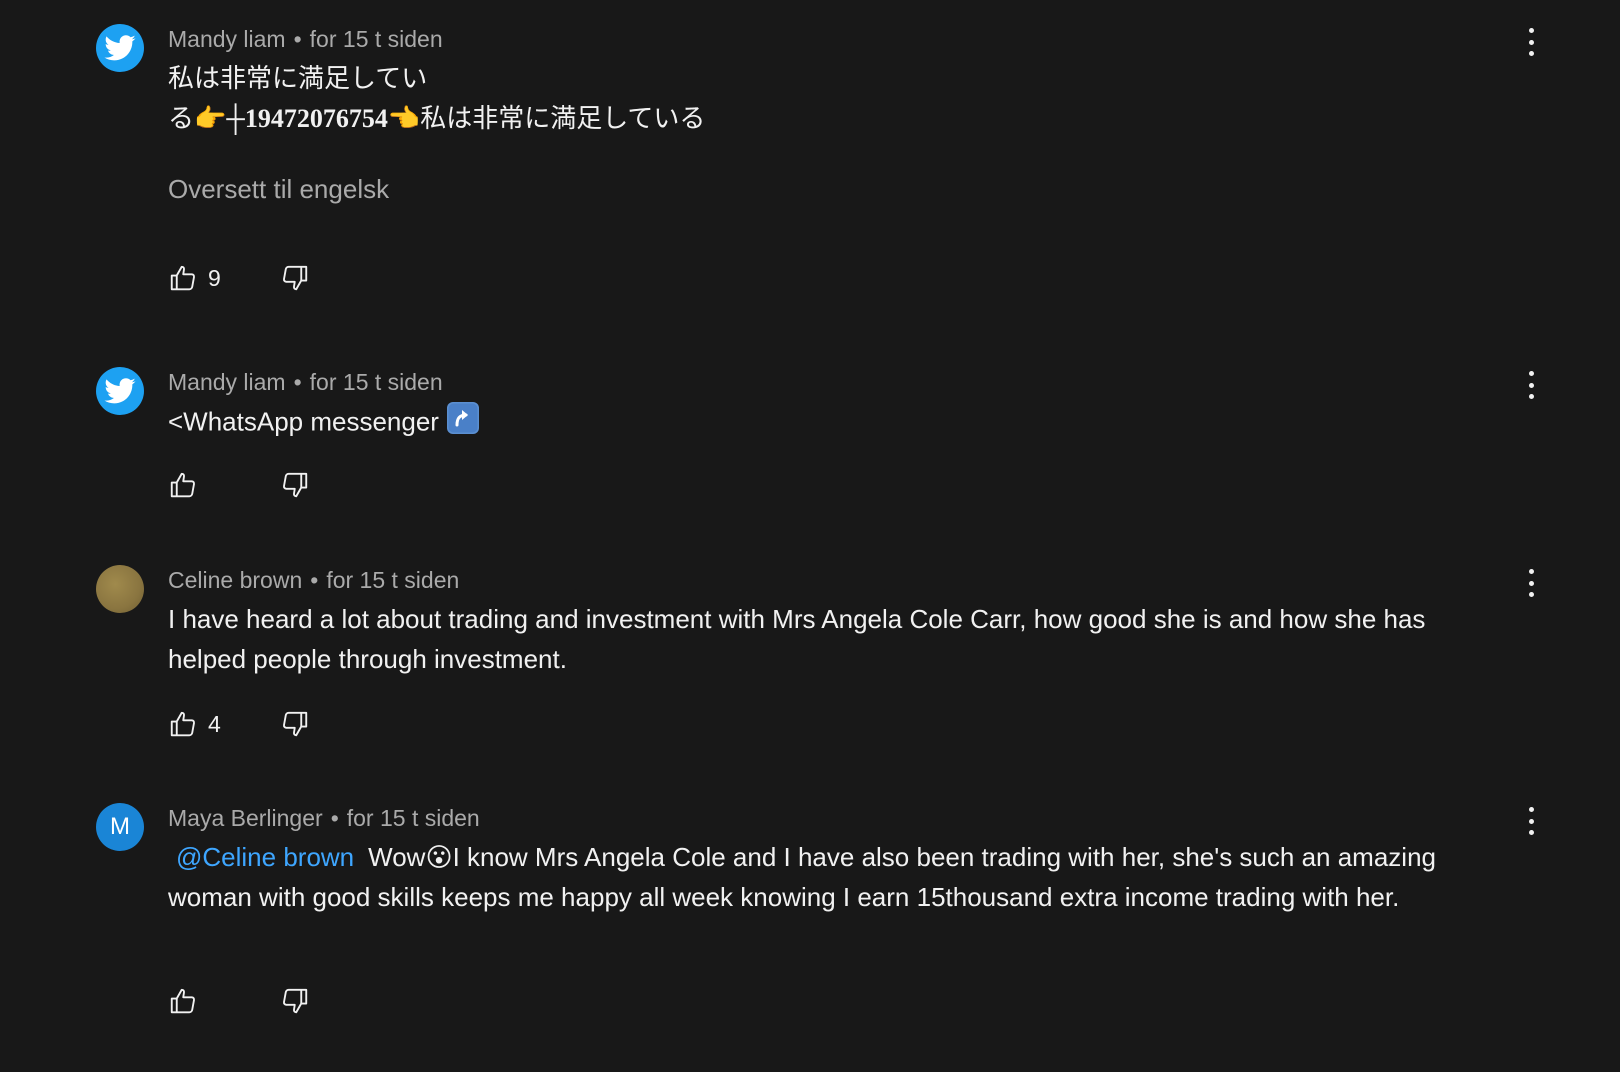 The height and width of the screenshot is (1072, 1620). What do you see at coordinates (235, 580) in the screenshot?
I see `author-name: Celine brown` at bounding box center [235, 580].